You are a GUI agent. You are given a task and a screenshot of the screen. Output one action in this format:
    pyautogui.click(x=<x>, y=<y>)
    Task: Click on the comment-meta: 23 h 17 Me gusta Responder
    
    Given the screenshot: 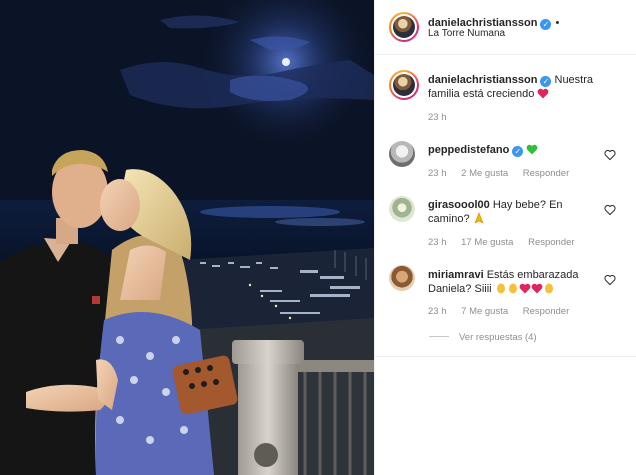 What is the action you would take?
    pyautogui.click(x=507, y=242)
    